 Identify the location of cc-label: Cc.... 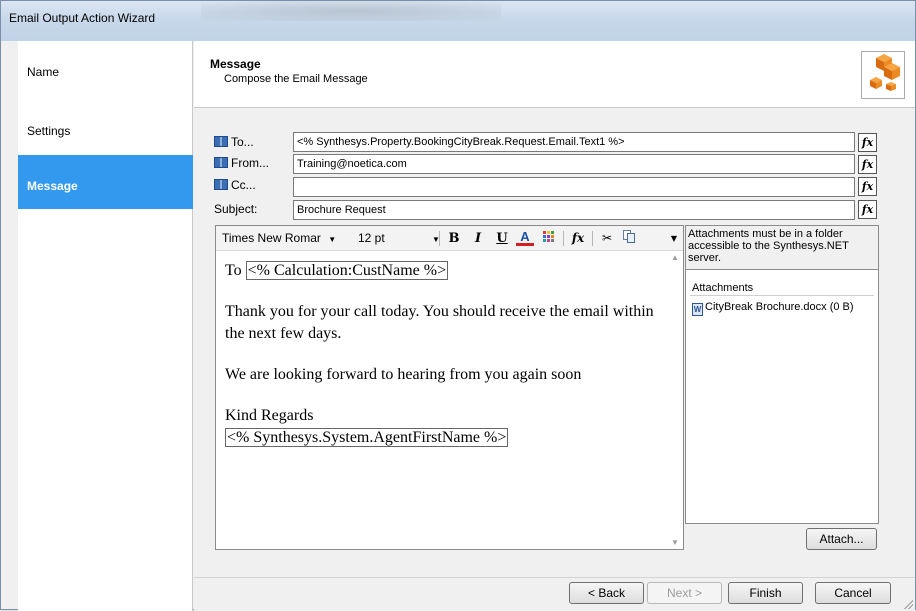
(243, 185).